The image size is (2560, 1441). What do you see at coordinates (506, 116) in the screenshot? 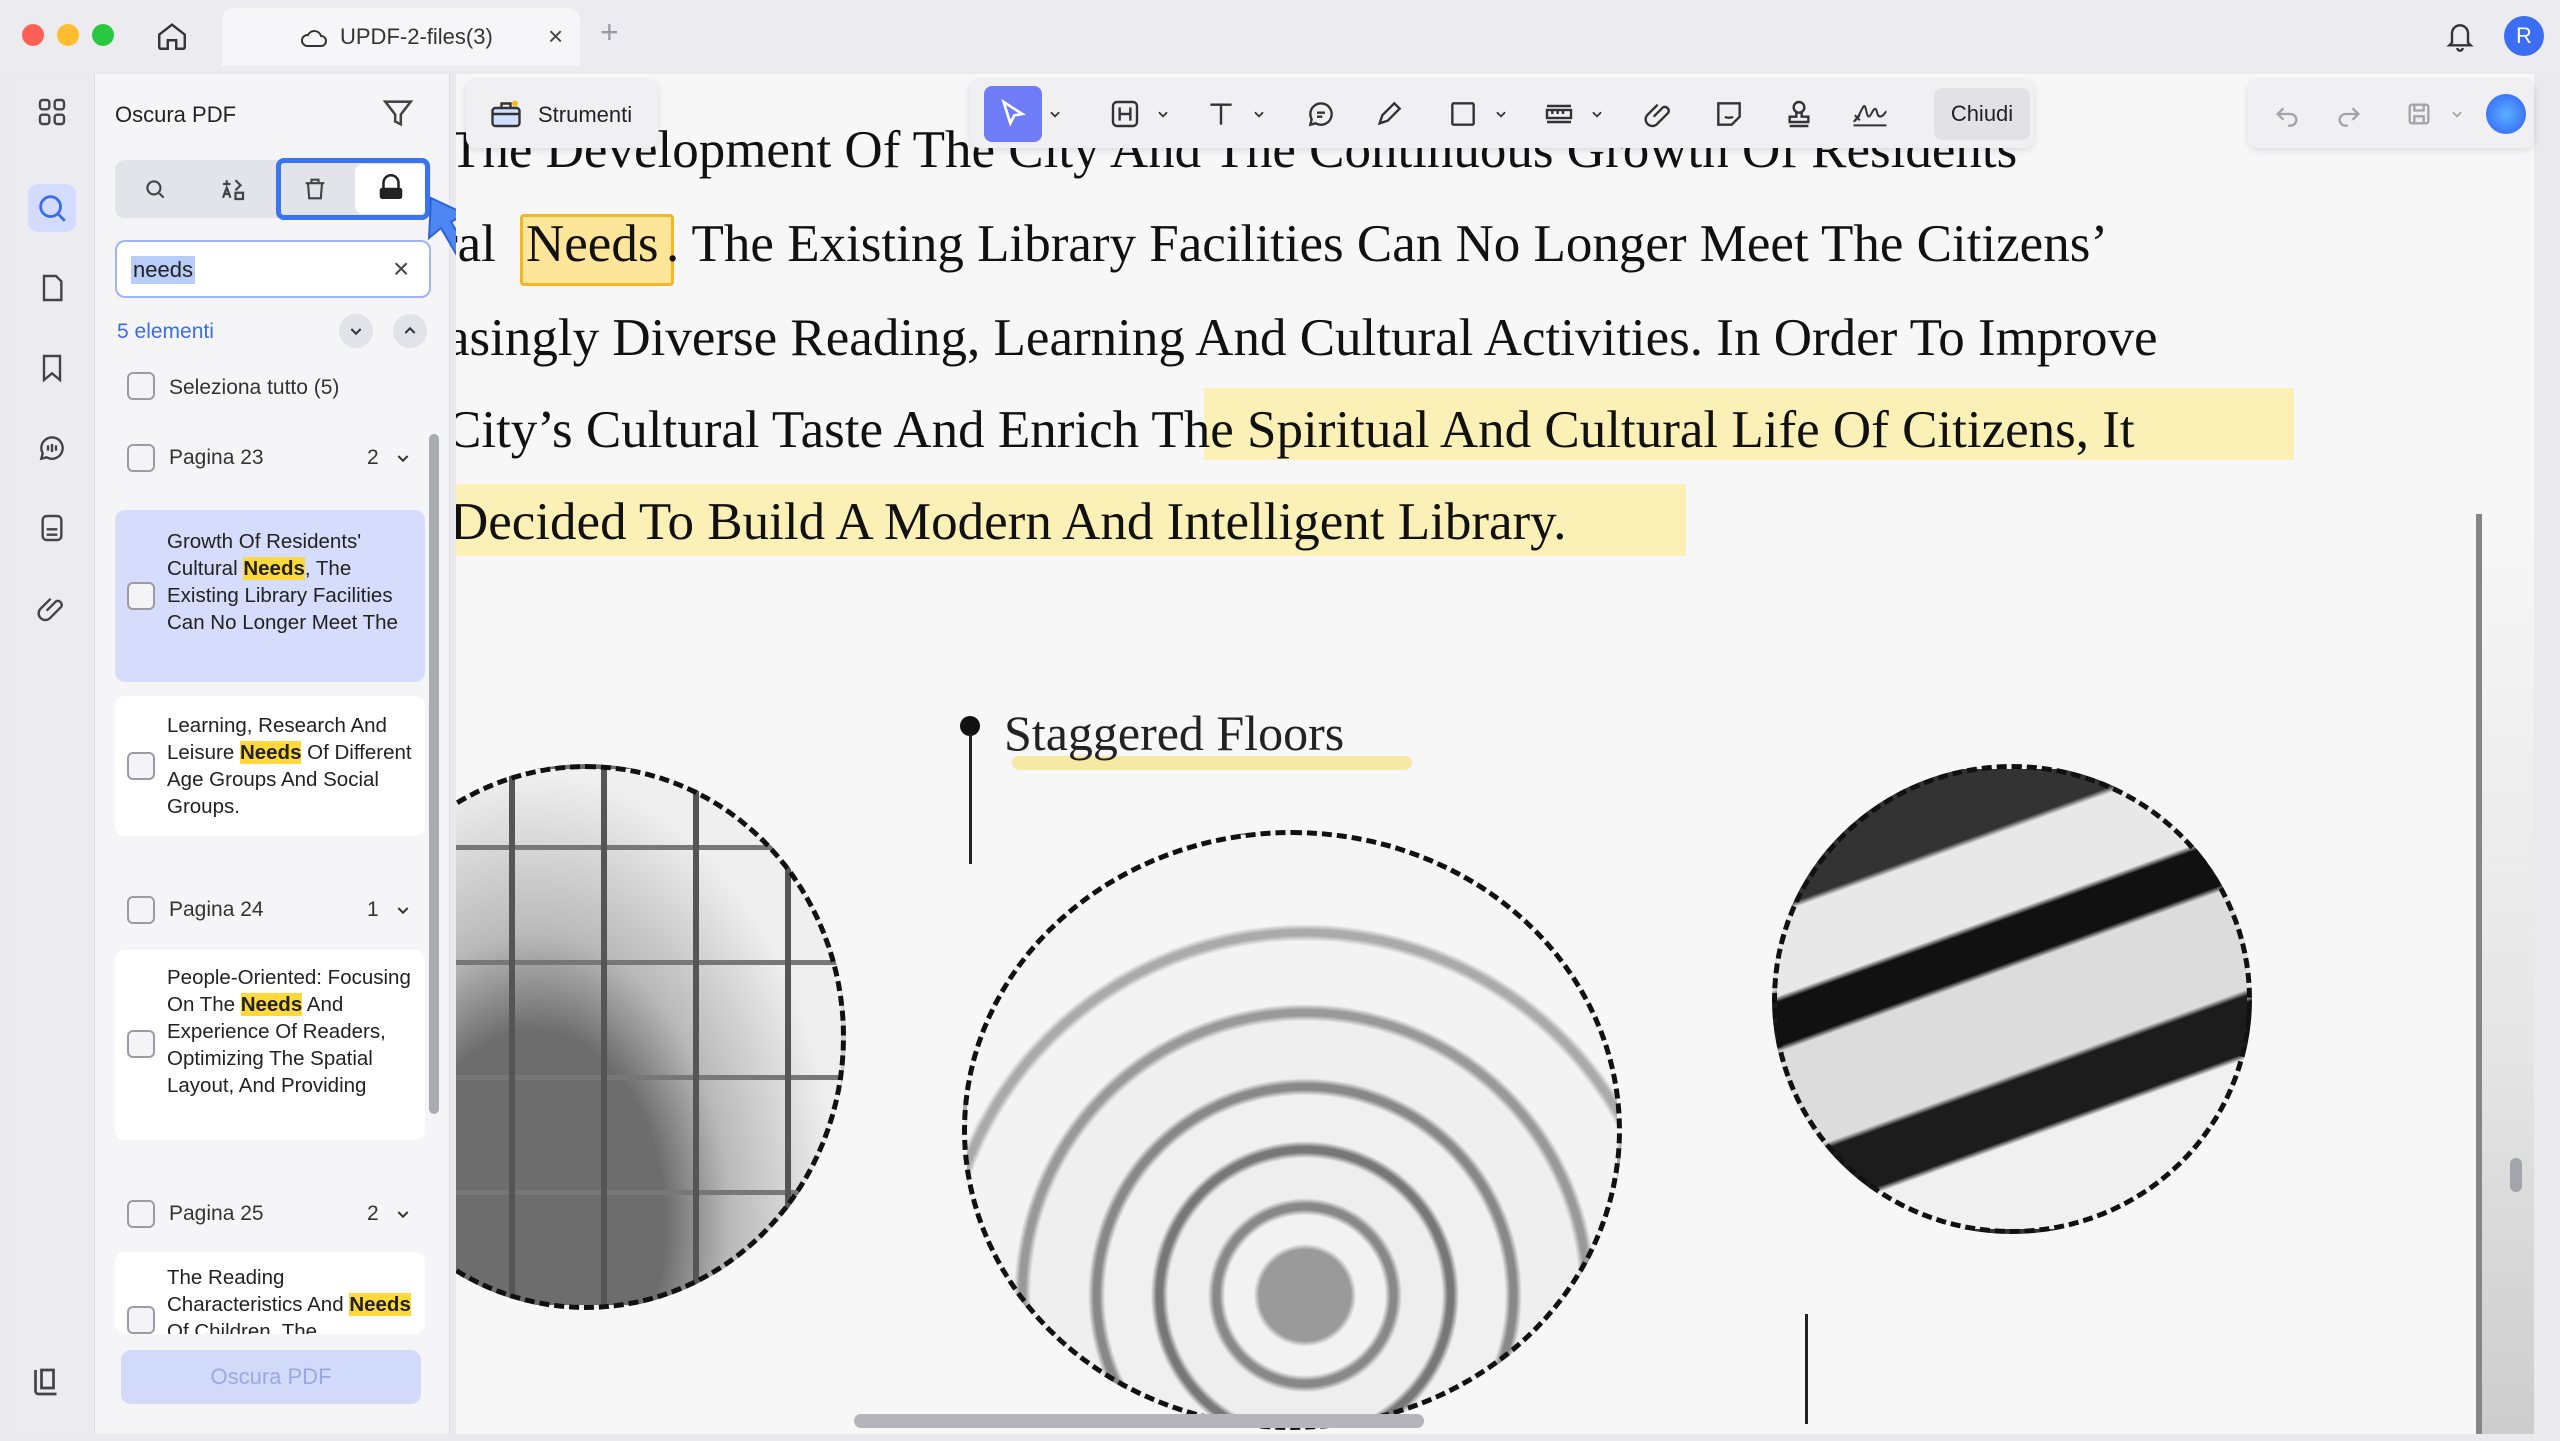
I see `toolbox-icon` at bounding box center [506, 116].